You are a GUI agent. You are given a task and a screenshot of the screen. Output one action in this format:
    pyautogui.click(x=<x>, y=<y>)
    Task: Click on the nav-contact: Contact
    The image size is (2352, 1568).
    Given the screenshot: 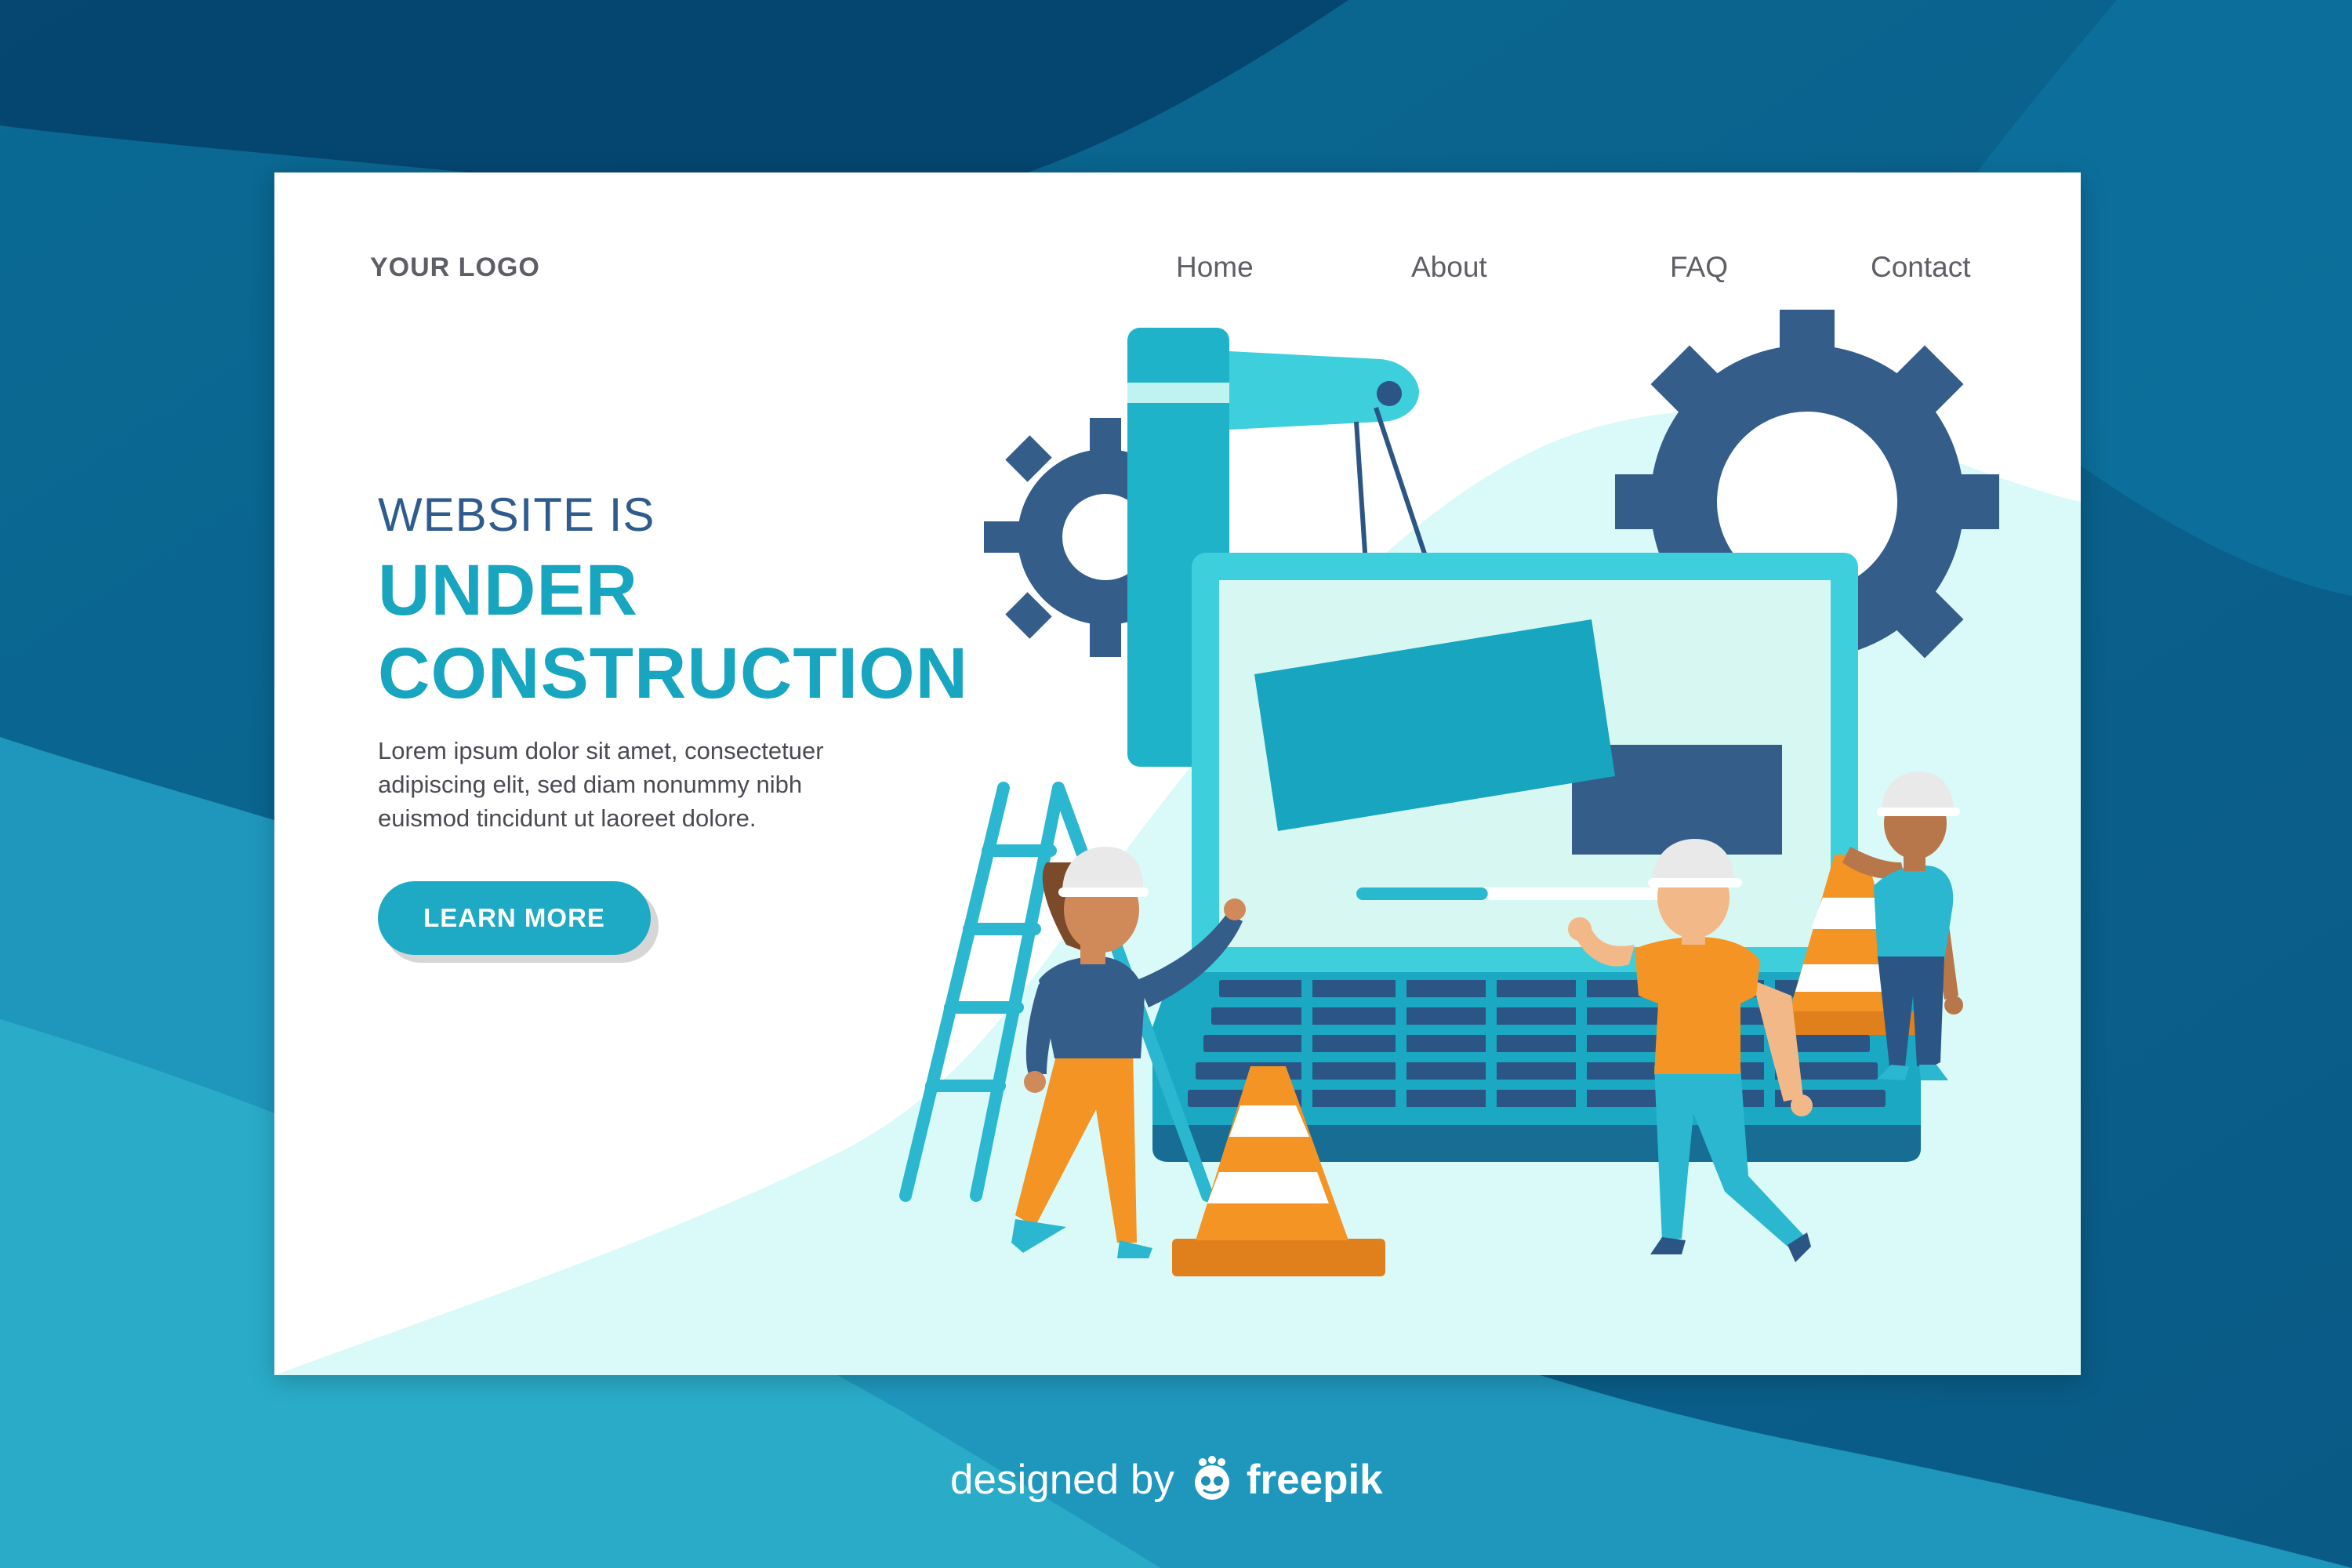 What is the action you would take?
    pyautogui.click(x=1921, y=267)
    